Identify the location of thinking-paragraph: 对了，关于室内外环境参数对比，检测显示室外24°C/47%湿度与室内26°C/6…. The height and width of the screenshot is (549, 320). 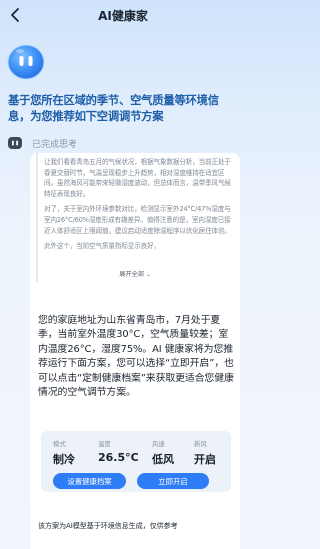
(137, 220).